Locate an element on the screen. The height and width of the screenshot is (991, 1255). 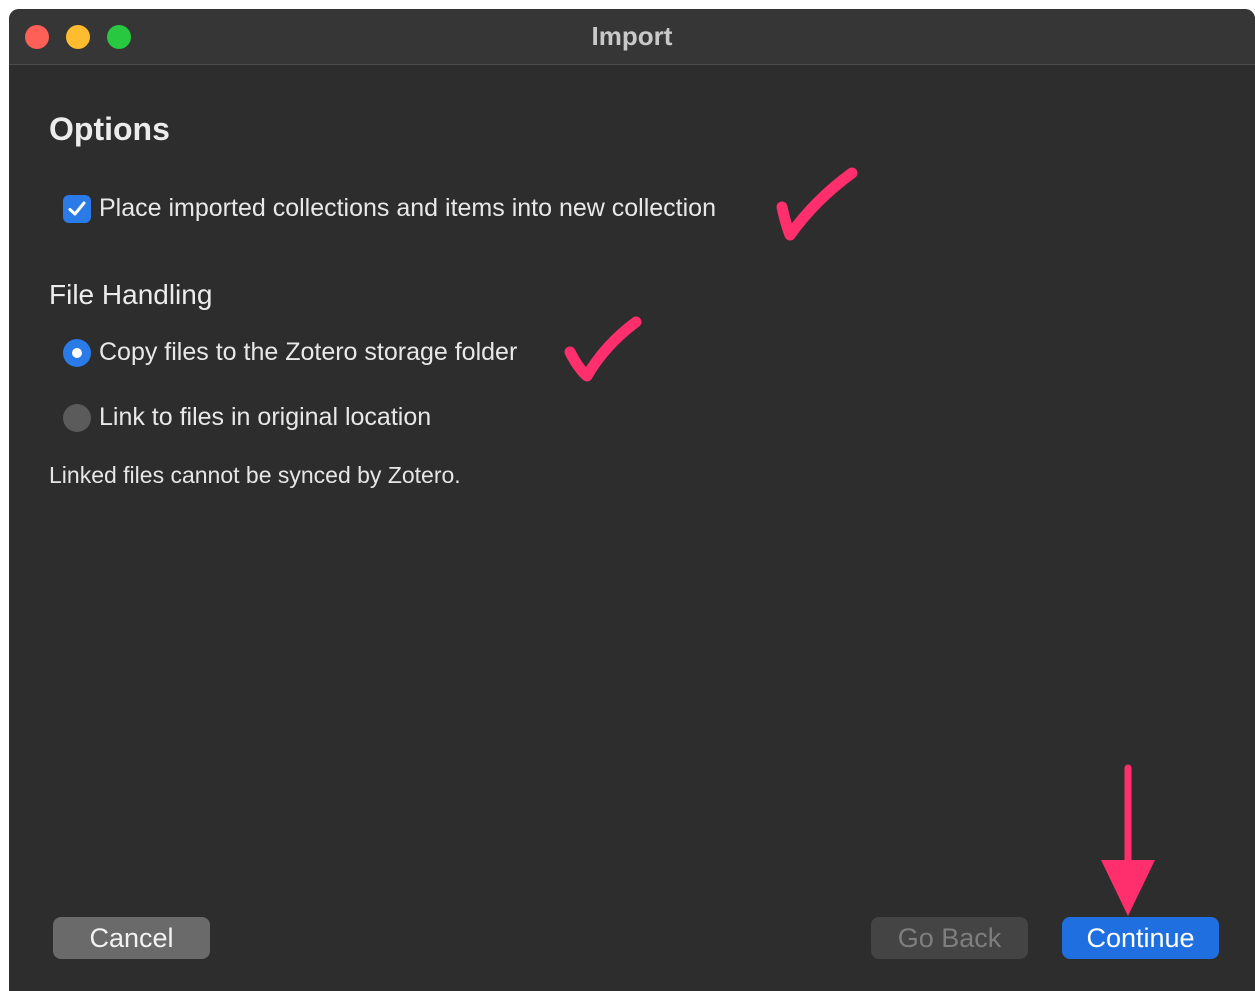
title-bar: Import is located at coordinates (632, 37).